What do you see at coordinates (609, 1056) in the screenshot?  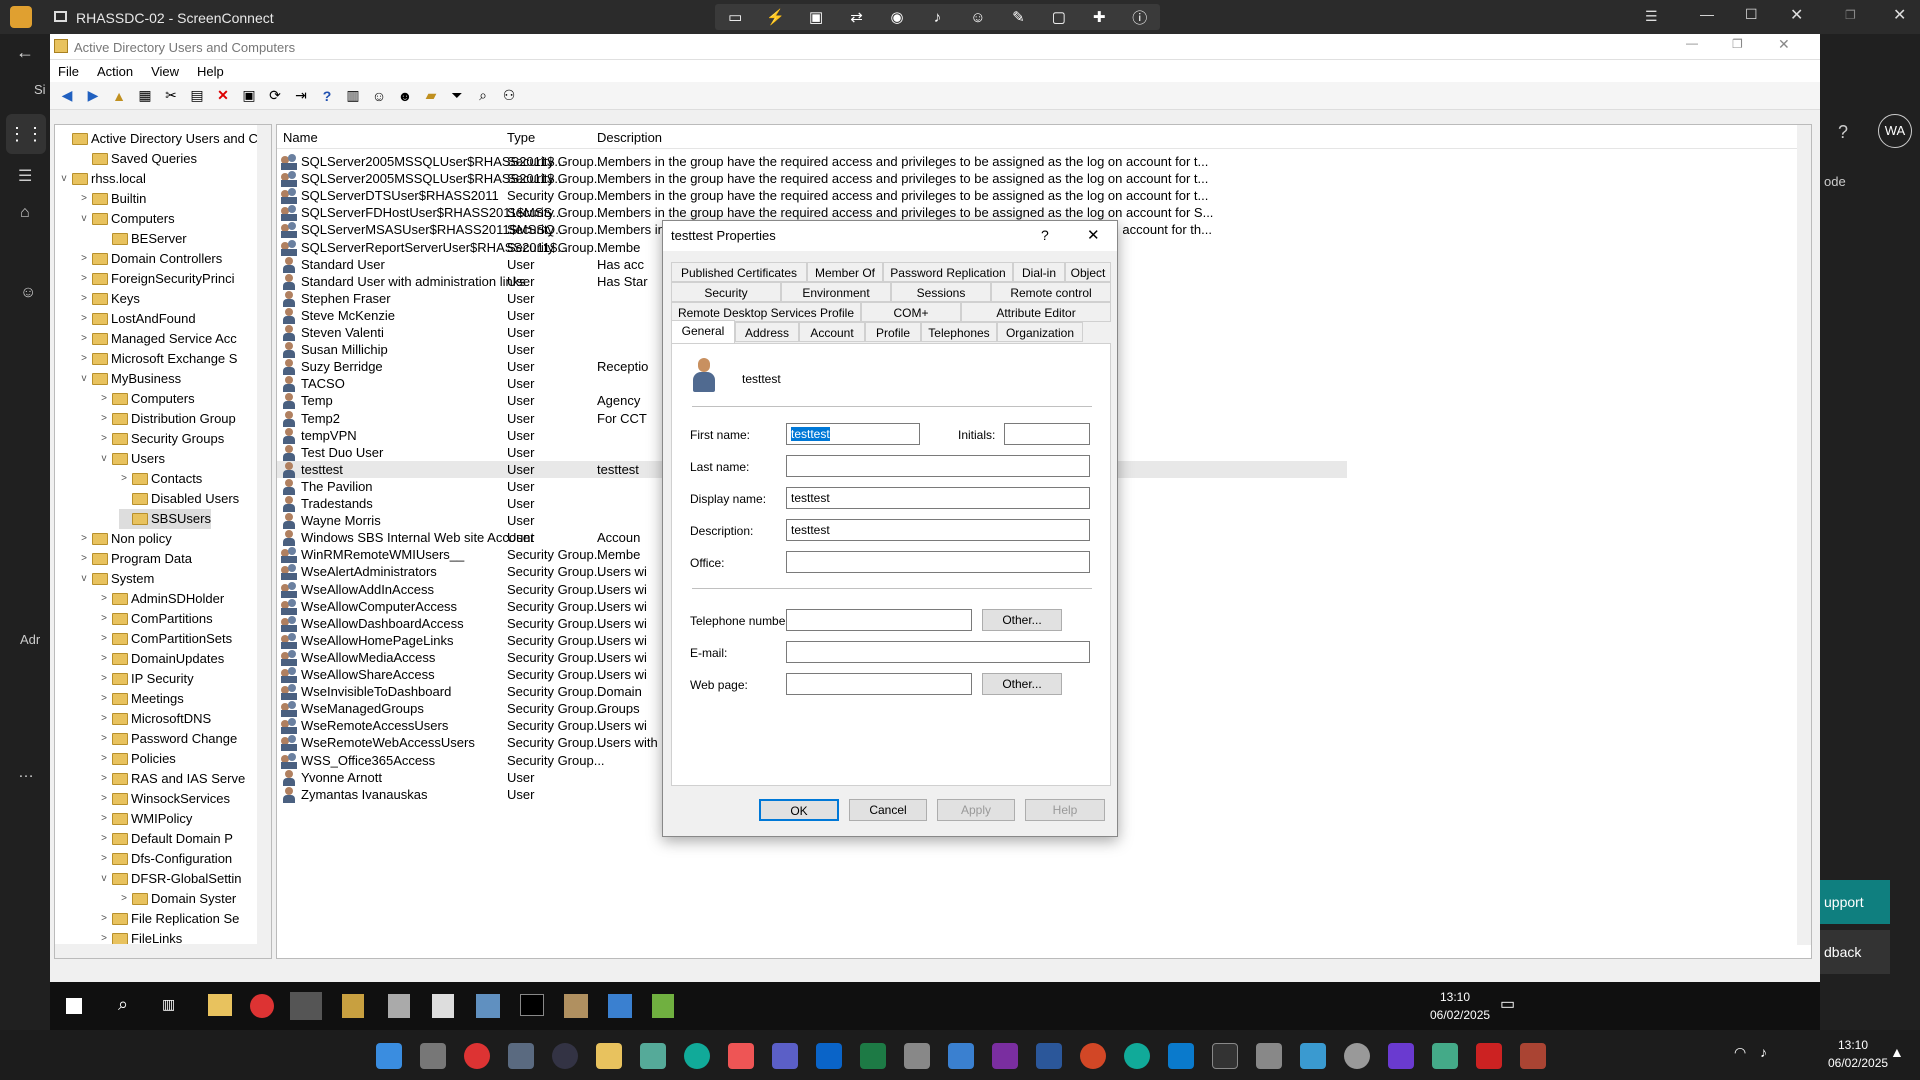 I see `file-explorer-host-icon` at bounding box center [609, 1056].